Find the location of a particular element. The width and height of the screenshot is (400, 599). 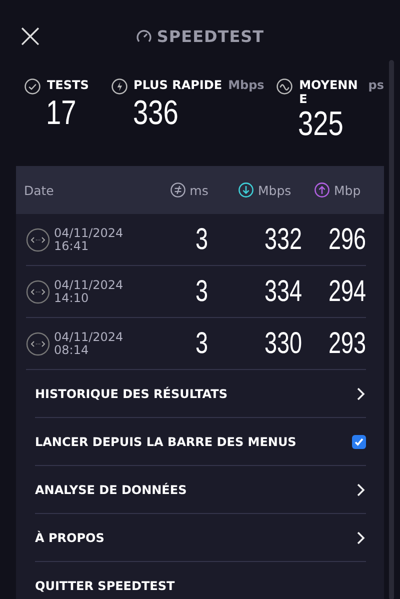

gauge-icon is located at coordinates (144, 36).